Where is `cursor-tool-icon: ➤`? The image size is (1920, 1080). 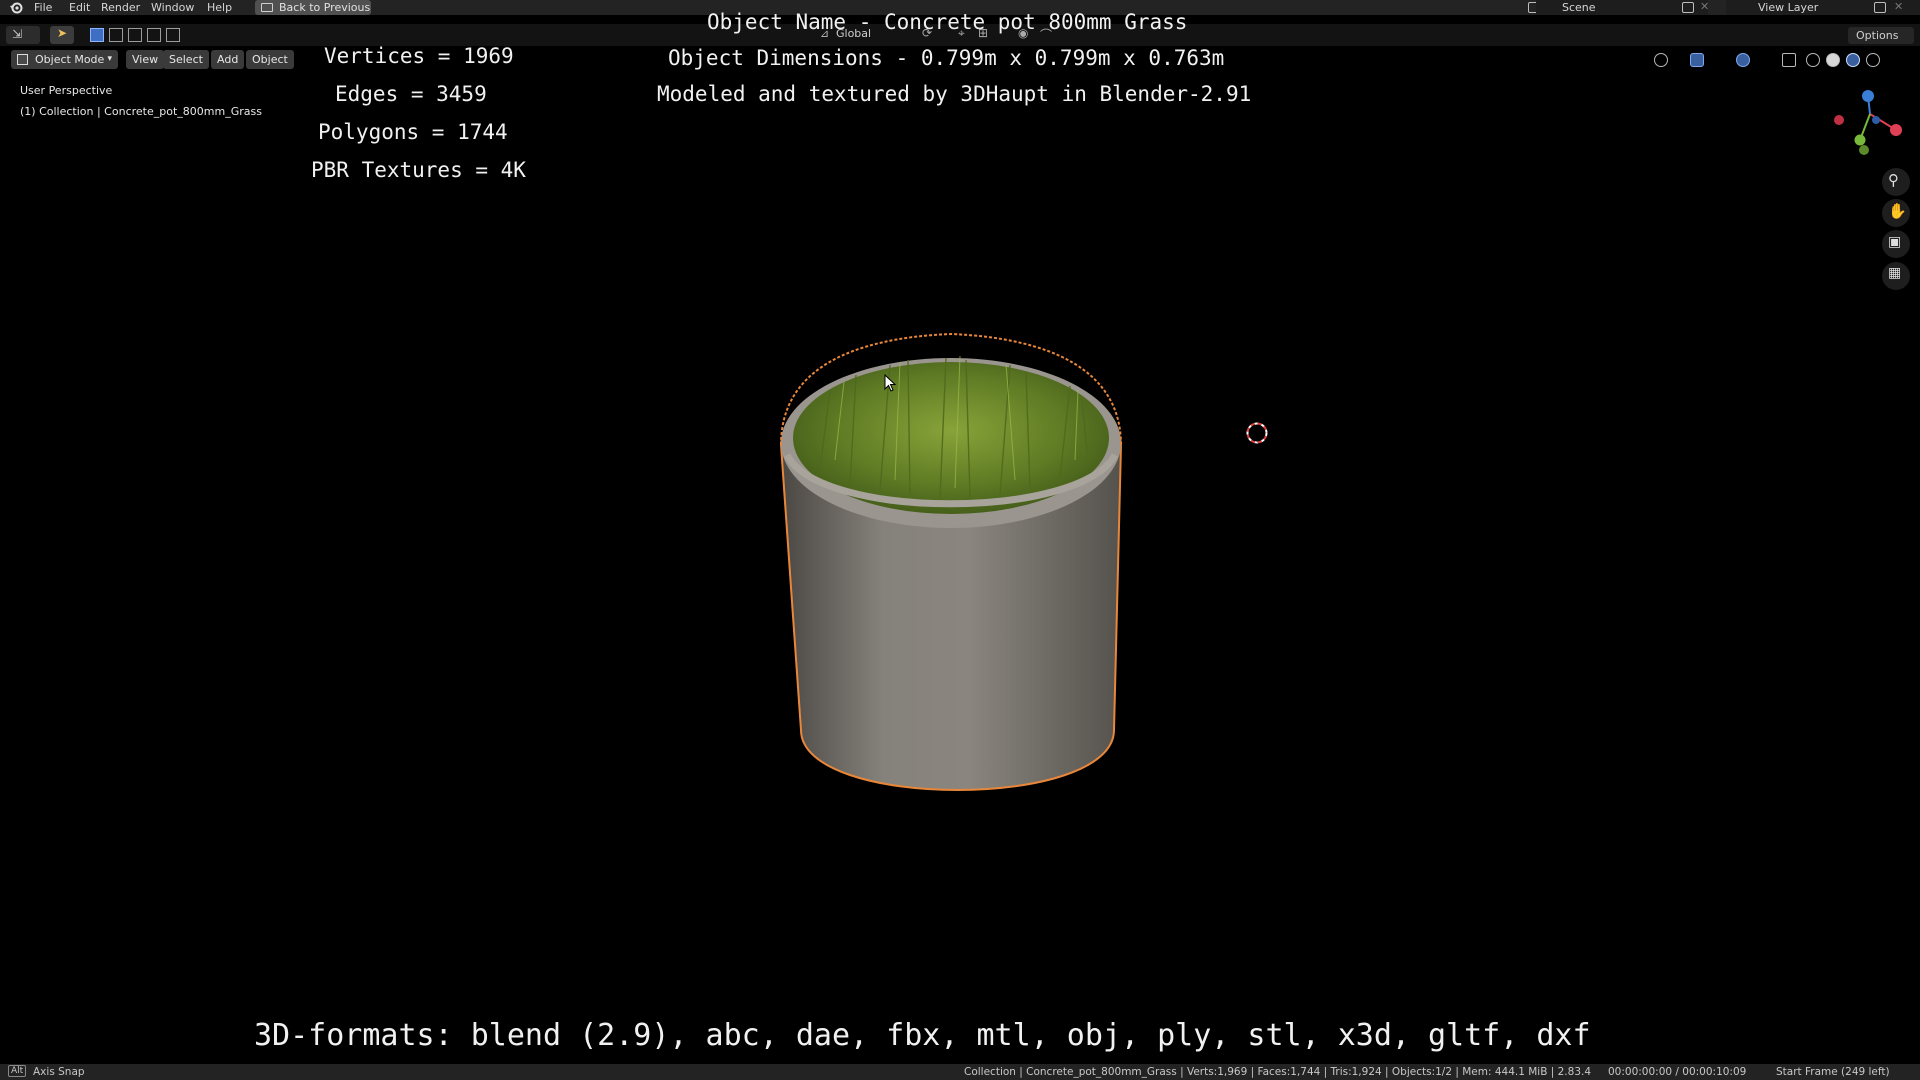
cursor-tool-icon: ➤ is located at coordinates (62, 33).